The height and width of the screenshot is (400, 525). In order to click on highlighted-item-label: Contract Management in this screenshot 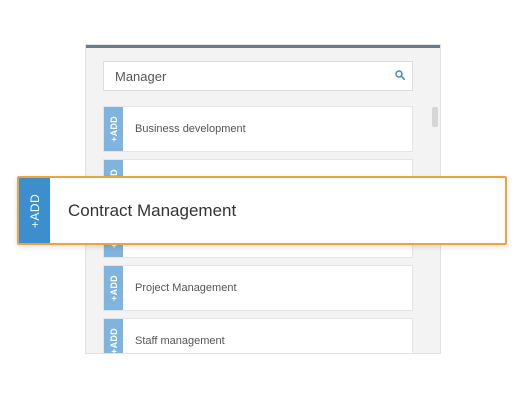, I will do `click(152, 210)`.